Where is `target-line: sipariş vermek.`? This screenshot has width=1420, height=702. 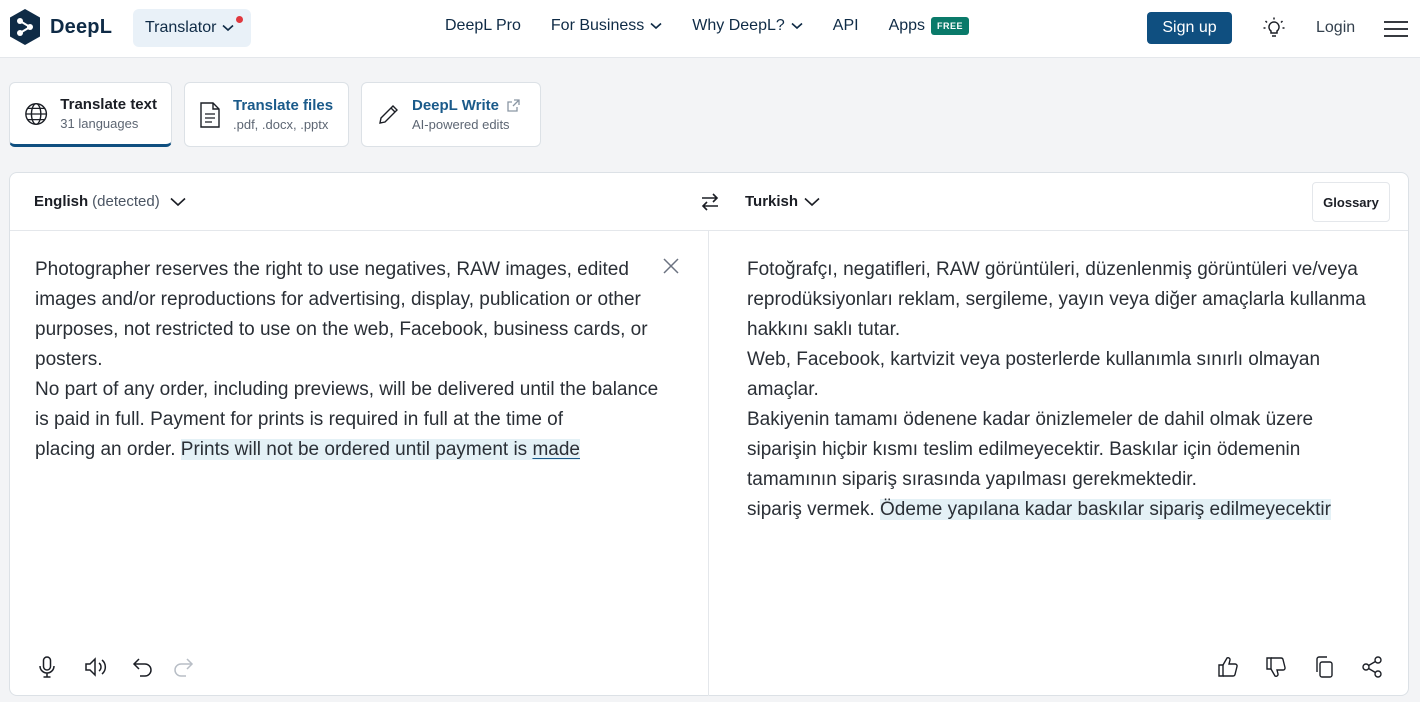
target-line: sipariş vermek. is located at coordinates (811, 509).